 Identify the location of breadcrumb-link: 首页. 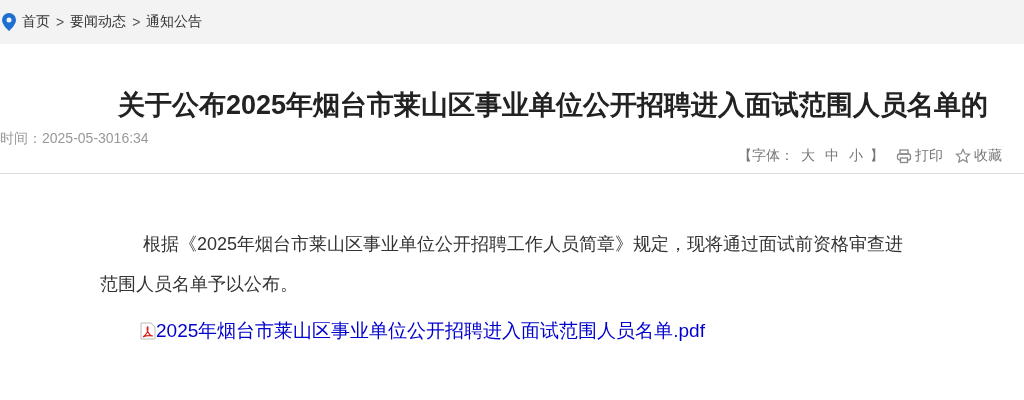
(36, 22).